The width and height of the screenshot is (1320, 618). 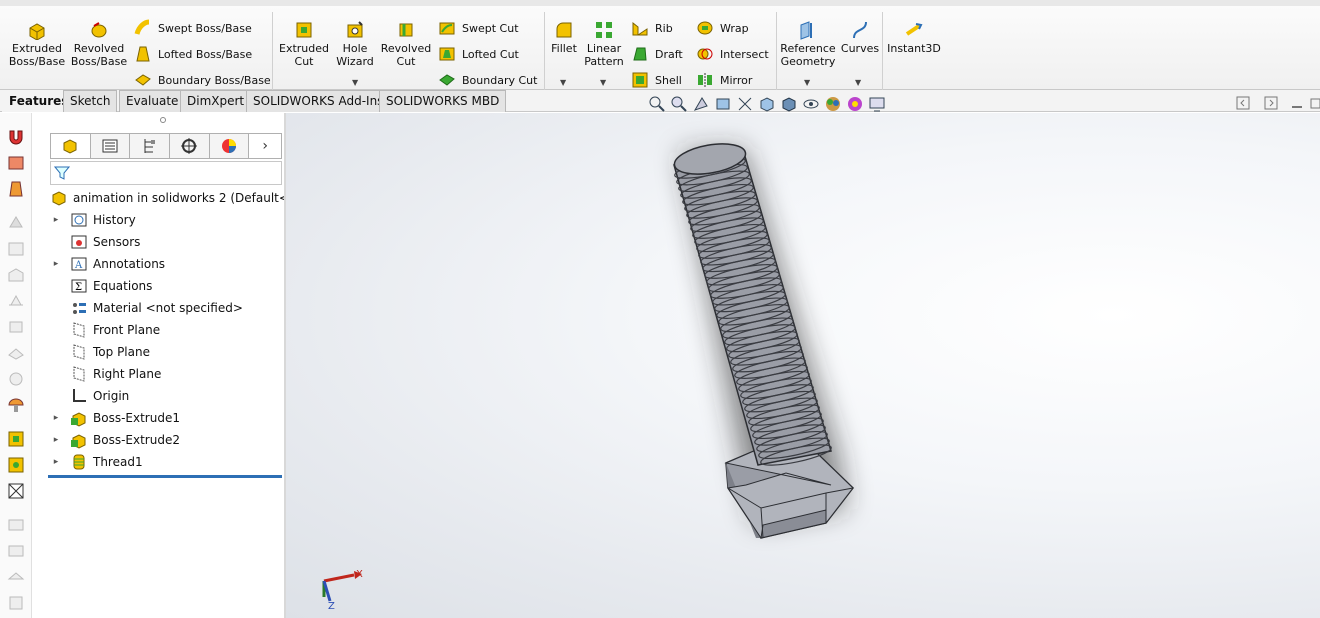 I want to click on shell-button: Shell, so click(x=656, y=80).